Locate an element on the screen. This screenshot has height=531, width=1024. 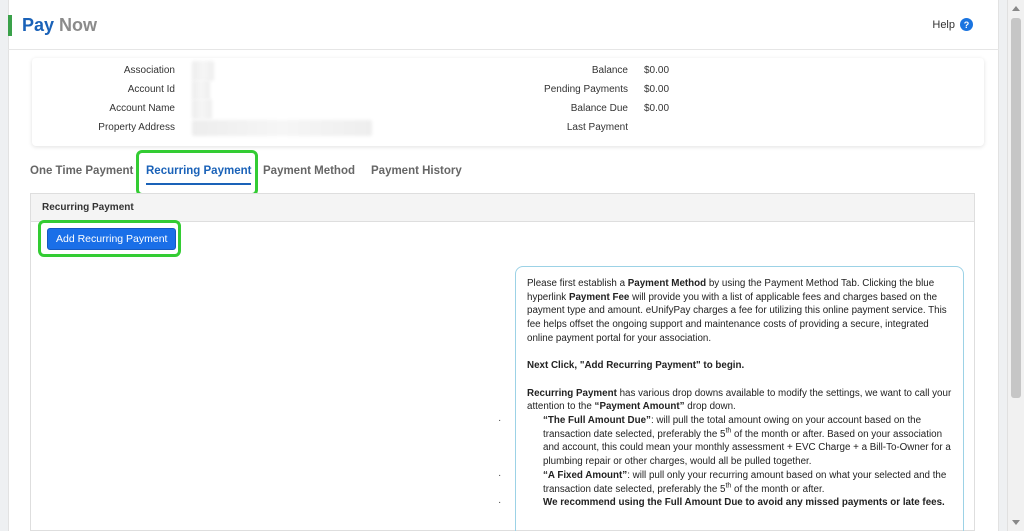
payment-method-text: Payment Method is located at coordinates (667, 283).